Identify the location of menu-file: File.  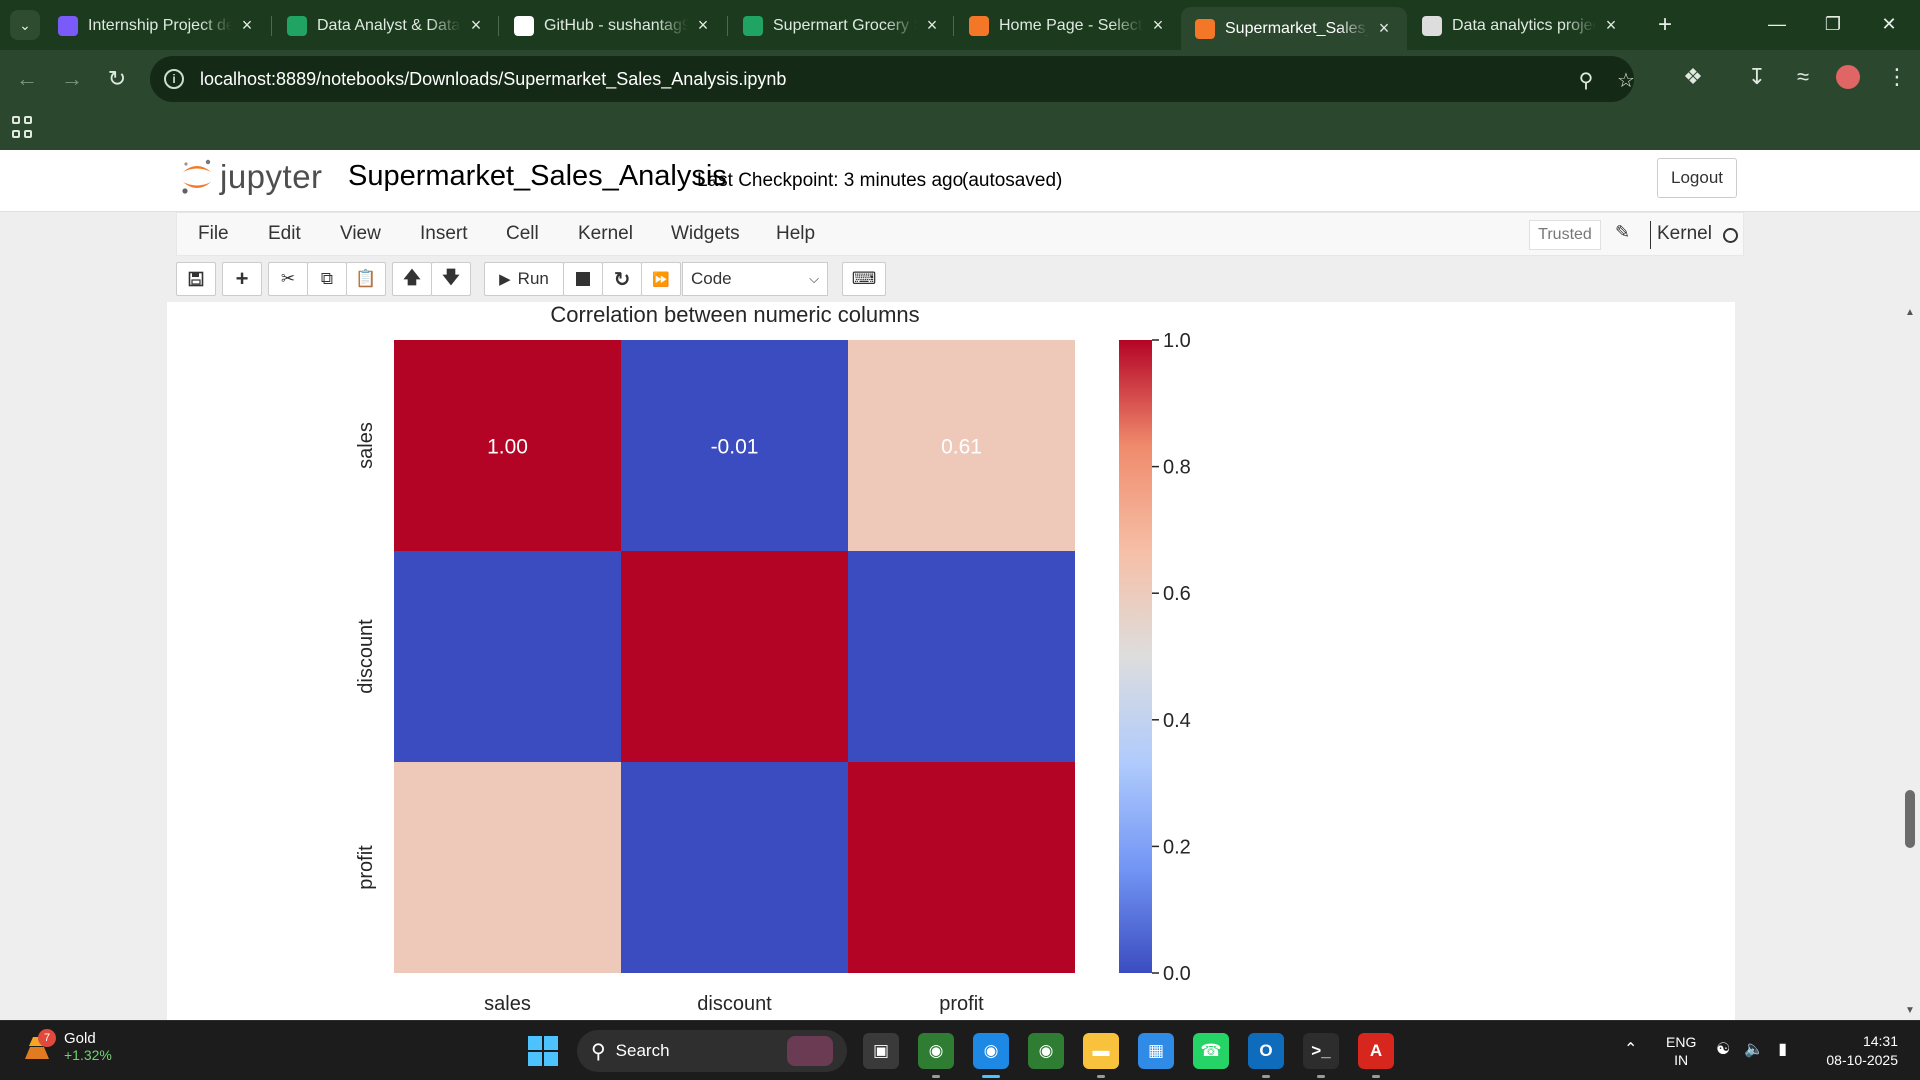
(213, 234).